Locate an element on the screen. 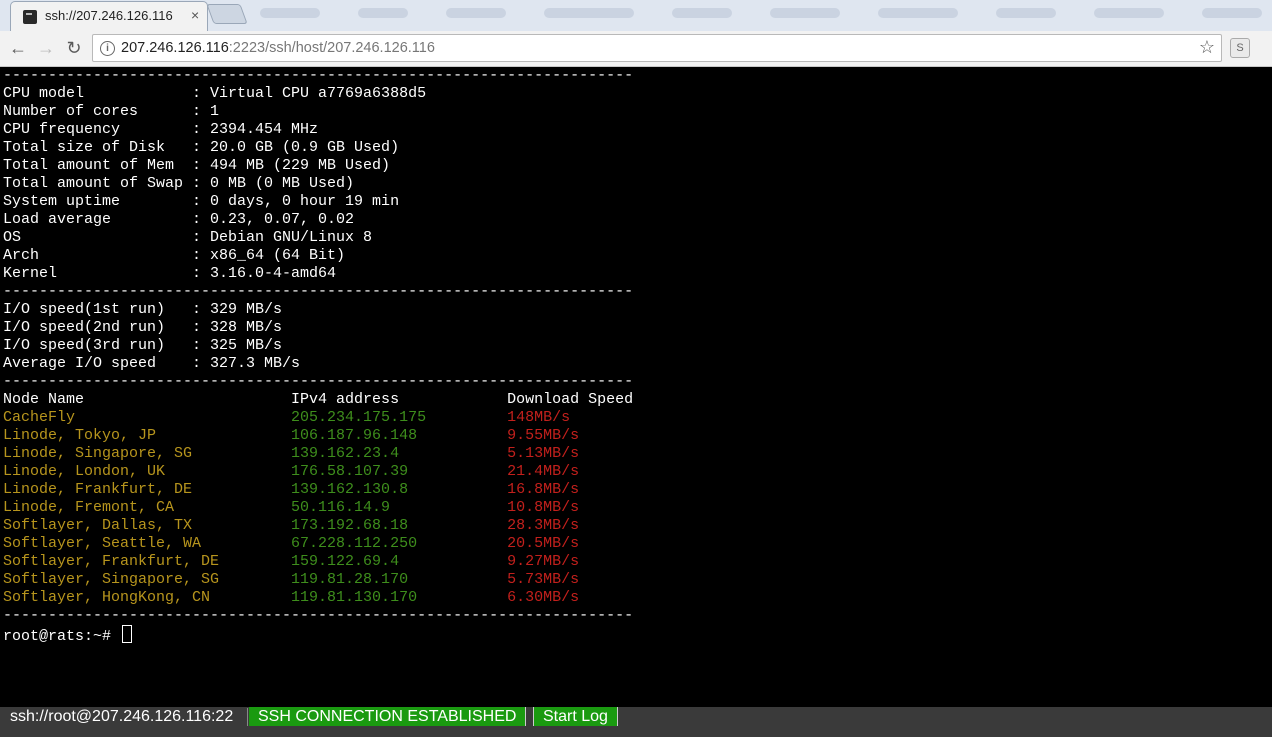 Image resolution: width=1272 pixels, height=737 pixels. back-icon: ← is located at coordinates (18, 48).